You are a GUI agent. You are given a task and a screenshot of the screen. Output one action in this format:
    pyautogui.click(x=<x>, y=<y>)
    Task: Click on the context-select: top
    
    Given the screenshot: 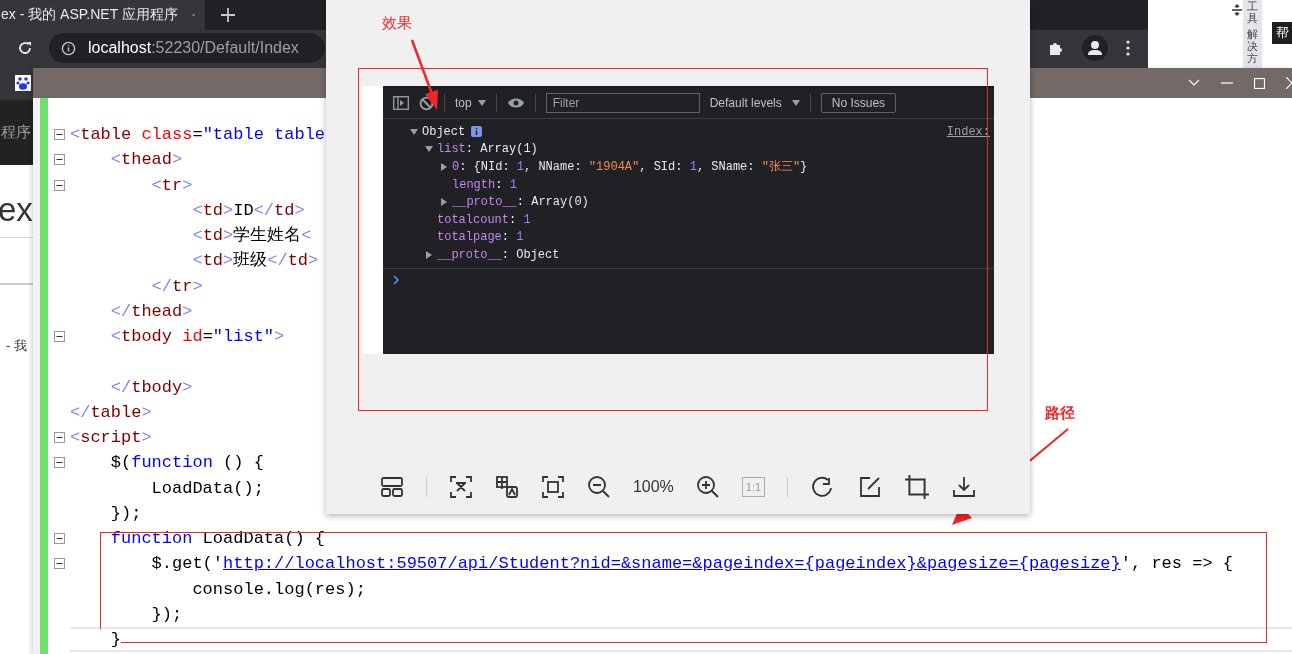 What is the action you would take?
    pyautogui.click(x=463, y=103)
    